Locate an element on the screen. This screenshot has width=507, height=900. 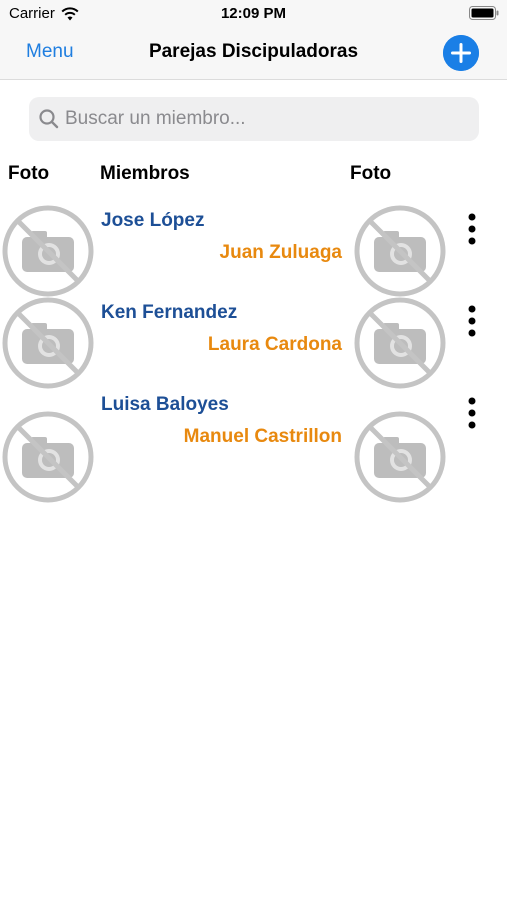
member-name: Luisa Baloyes is located at coordinates (165, 404).